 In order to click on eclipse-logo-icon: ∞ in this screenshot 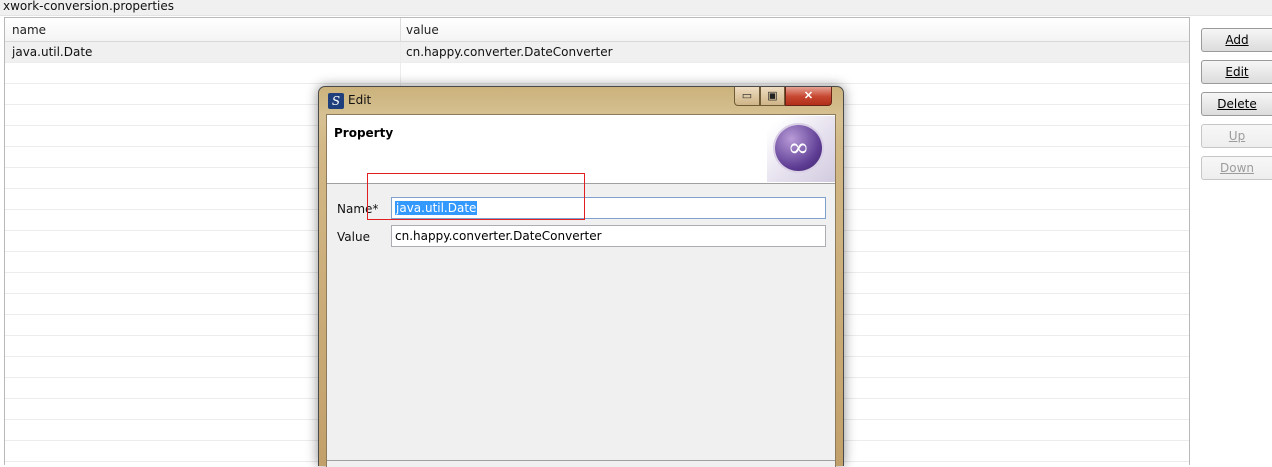, I will do `click(798, 148)`.